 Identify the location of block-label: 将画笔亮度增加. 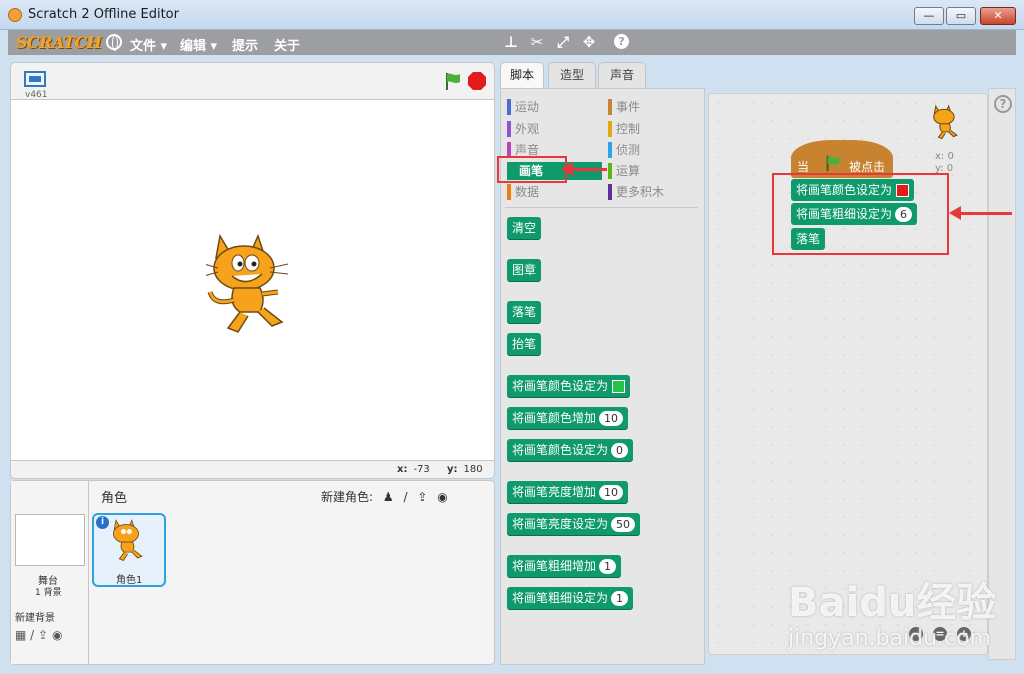
(554, 492).